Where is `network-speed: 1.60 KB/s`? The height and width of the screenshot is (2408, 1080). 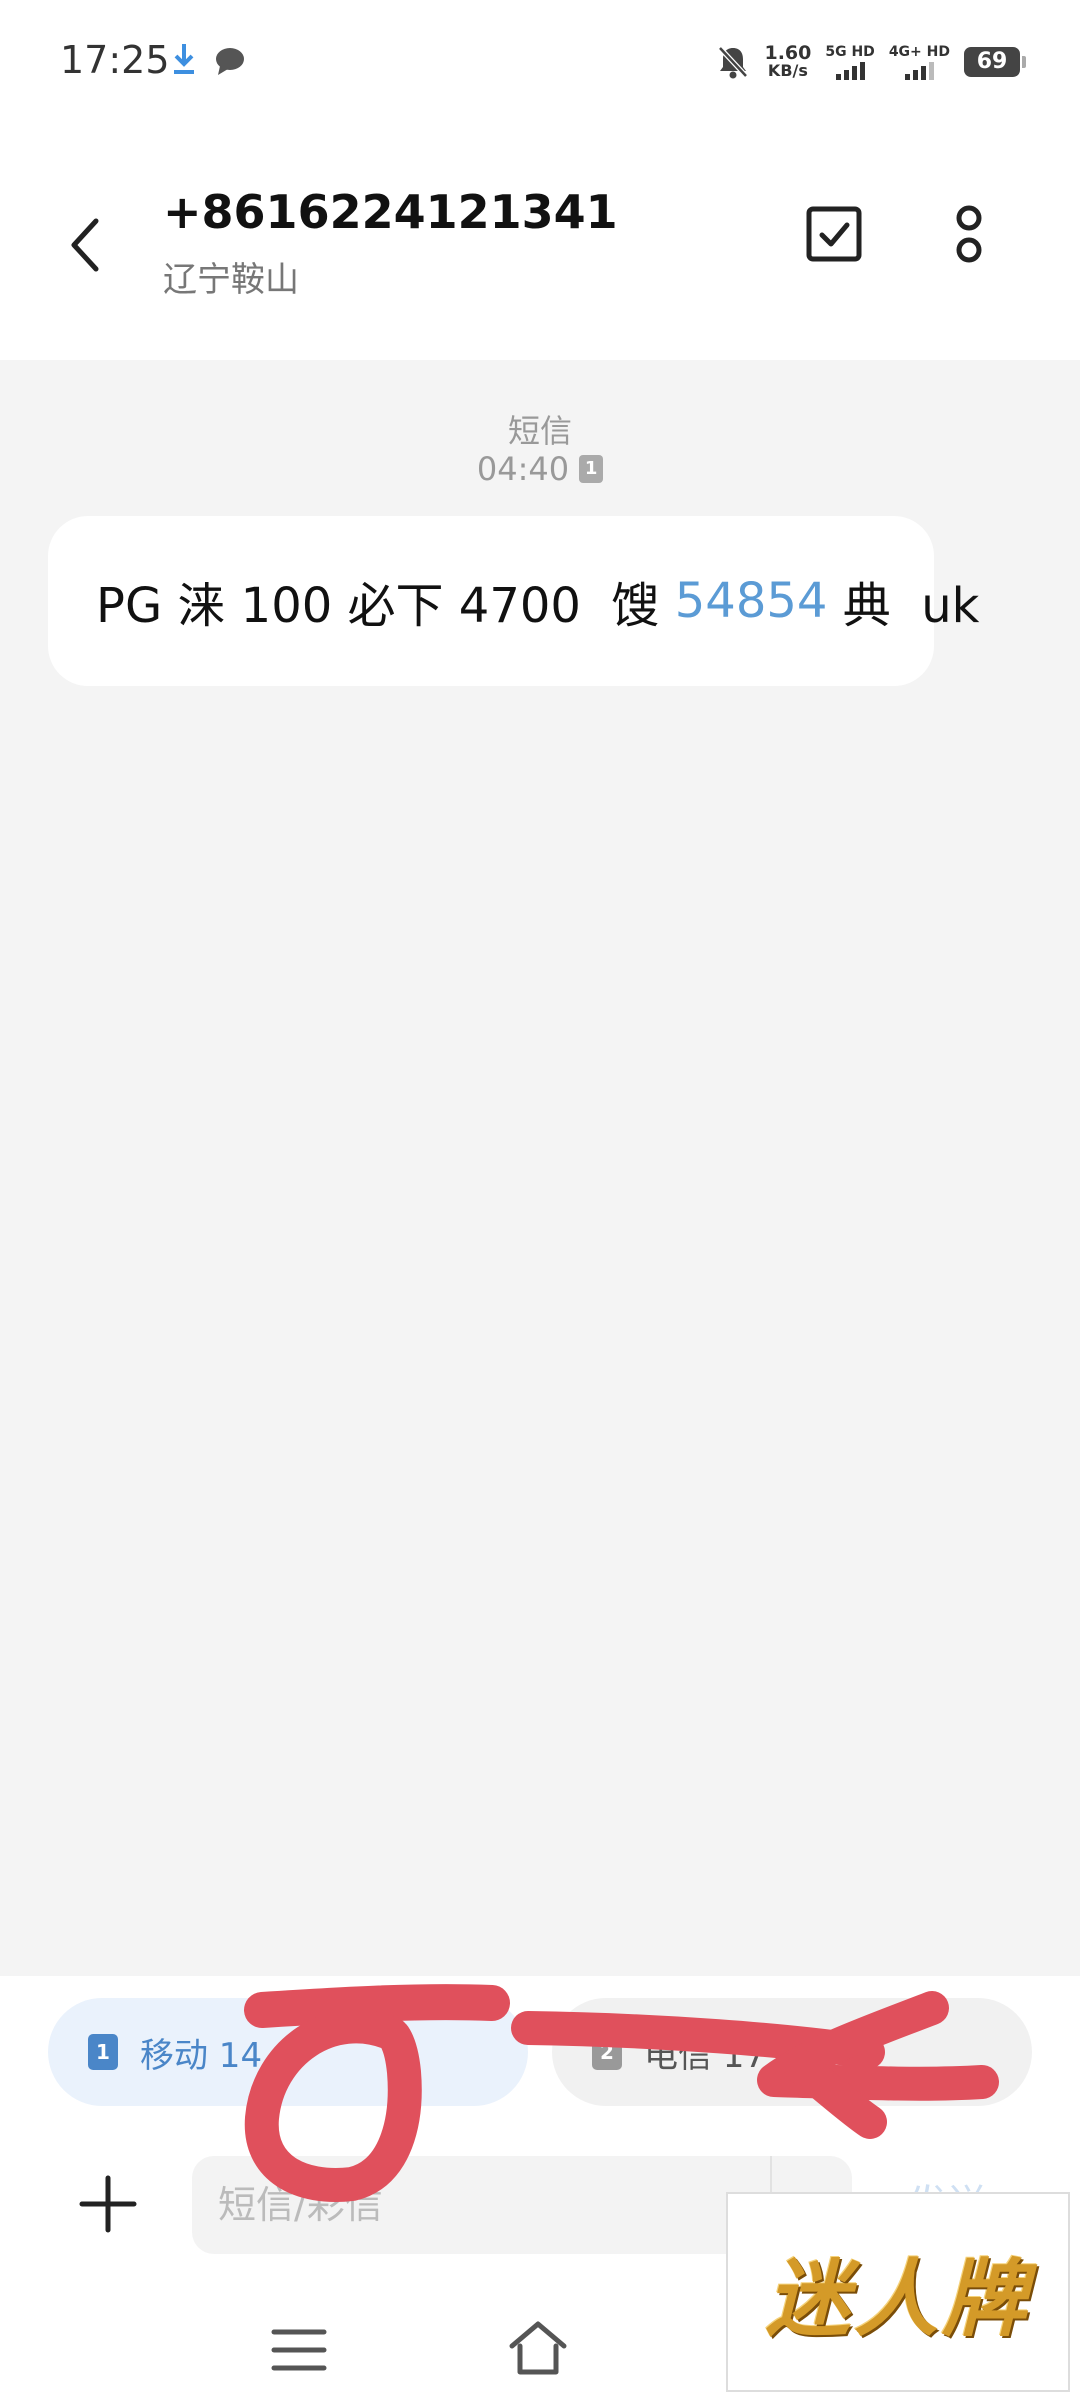 network-speed: 1.60 KB/s is located at coordinates (787, 62).